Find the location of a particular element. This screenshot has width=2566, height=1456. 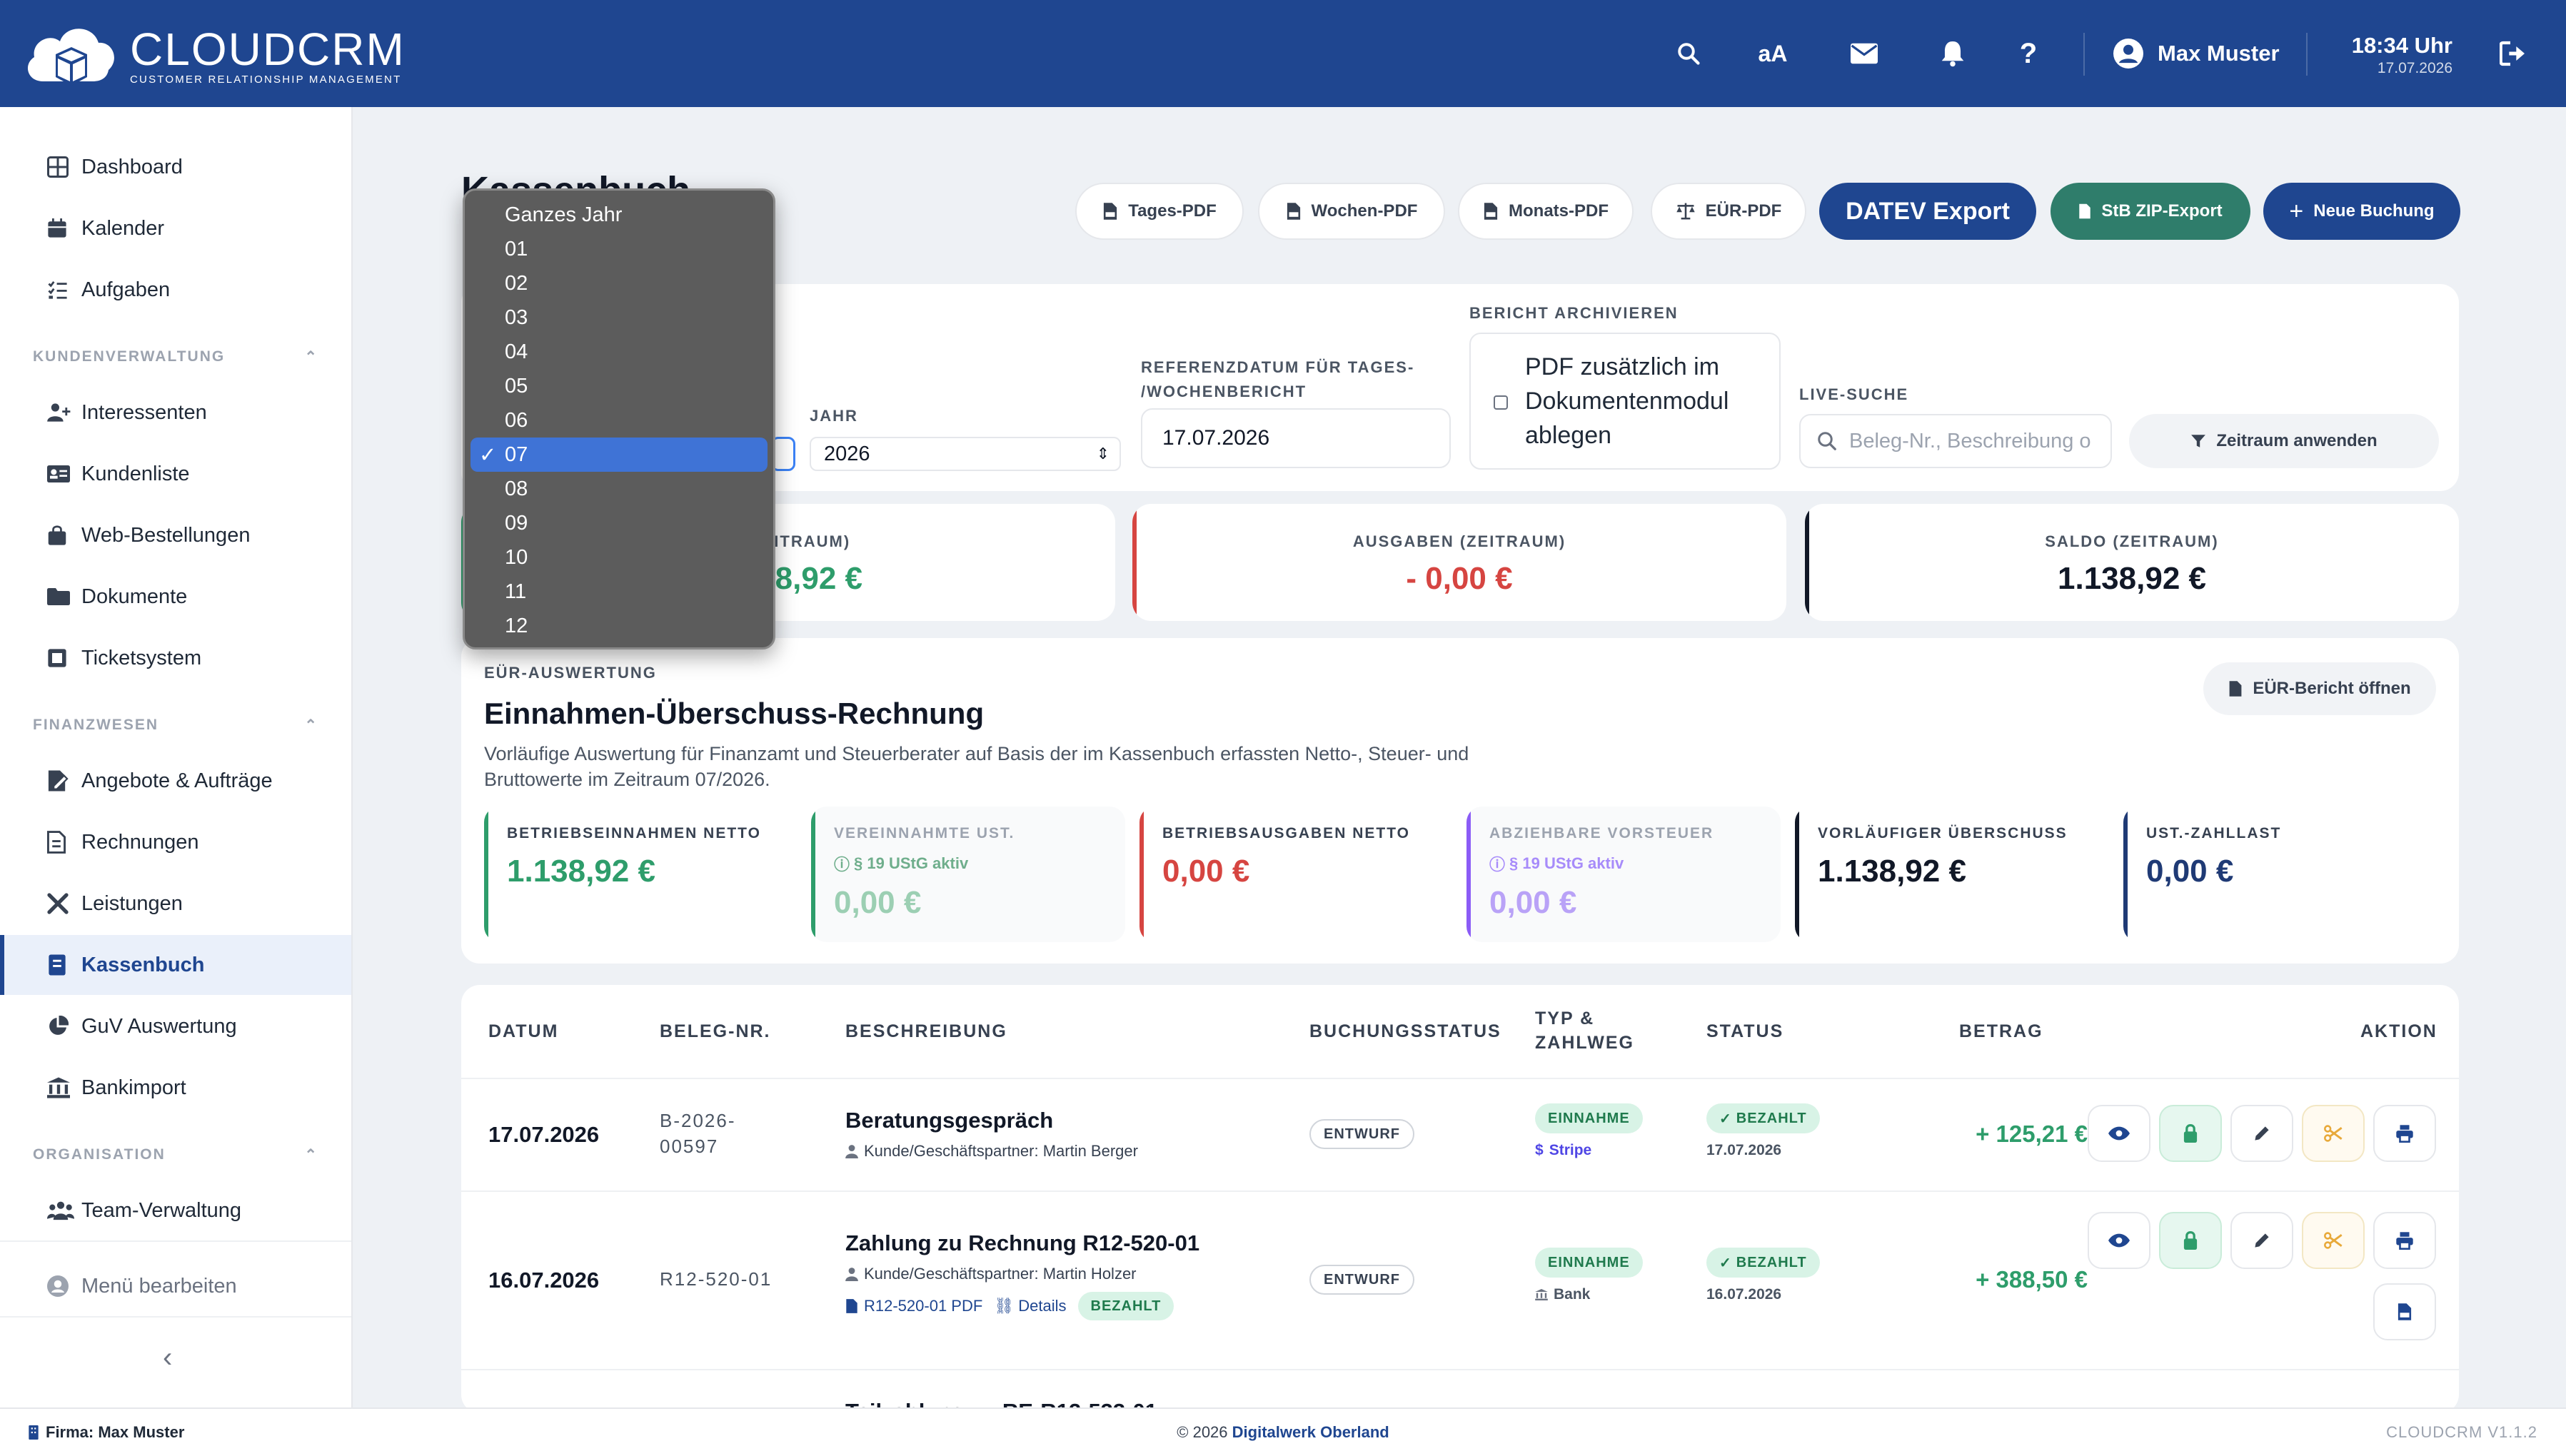

stb-zip-export-button: StB ZIP-Export is located at coordinates (2150, 211).